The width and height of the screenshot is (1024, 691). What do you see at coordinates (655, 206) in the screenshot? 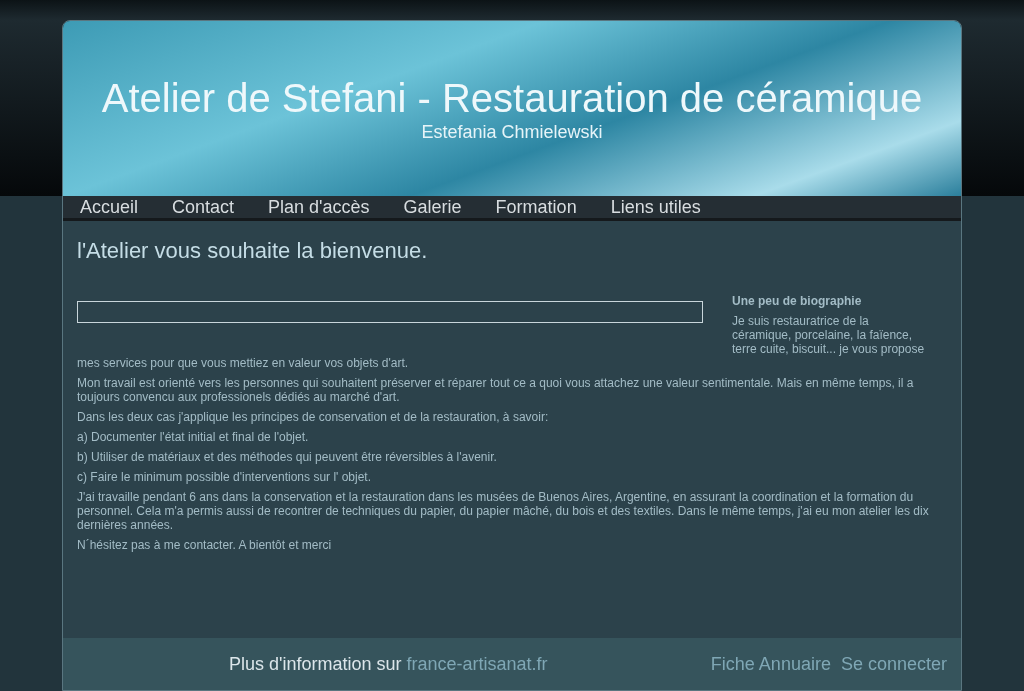
I see `nav-link: Liens utiles` at bounding box center [655, 206].